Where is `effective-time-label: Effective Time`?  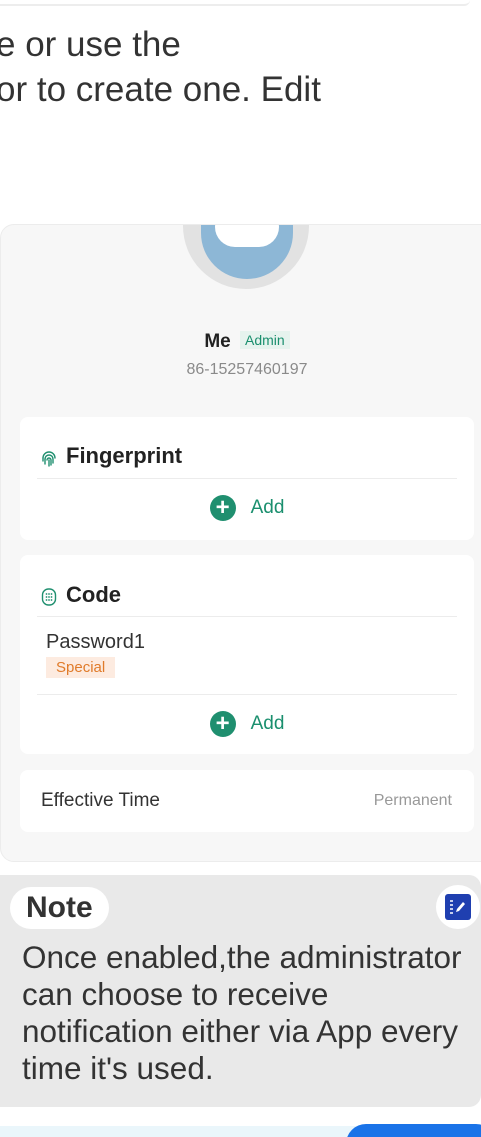 effective-time-label: Effective Time is located at coordinates (100, 800).